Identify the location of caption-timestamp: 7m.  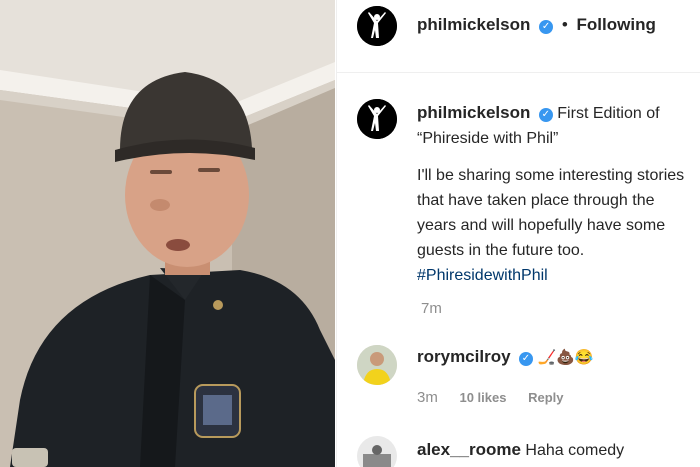
(431, 308).